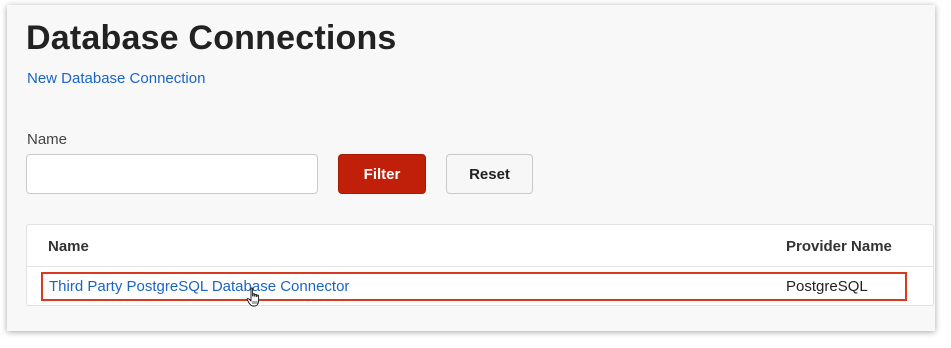  I want to click on name-filter-input, so click(172, 174).